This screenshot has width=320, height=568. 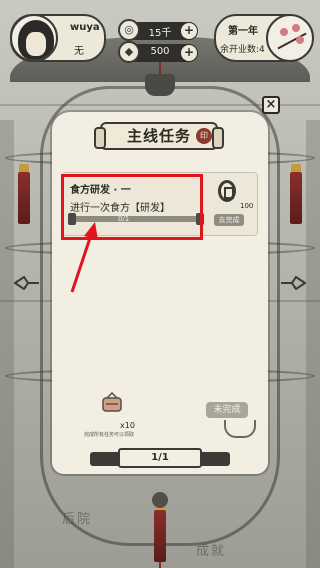 I want to click on annotation-highlight-box, so click(x=132, y=207).